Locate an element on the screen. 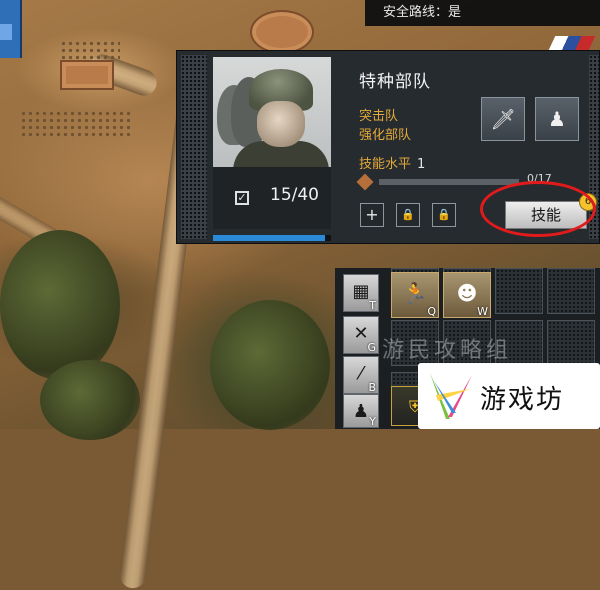 This screenshot has width=600, height=590. knife-icon: 🗡 is located at coordinates (503, 119).